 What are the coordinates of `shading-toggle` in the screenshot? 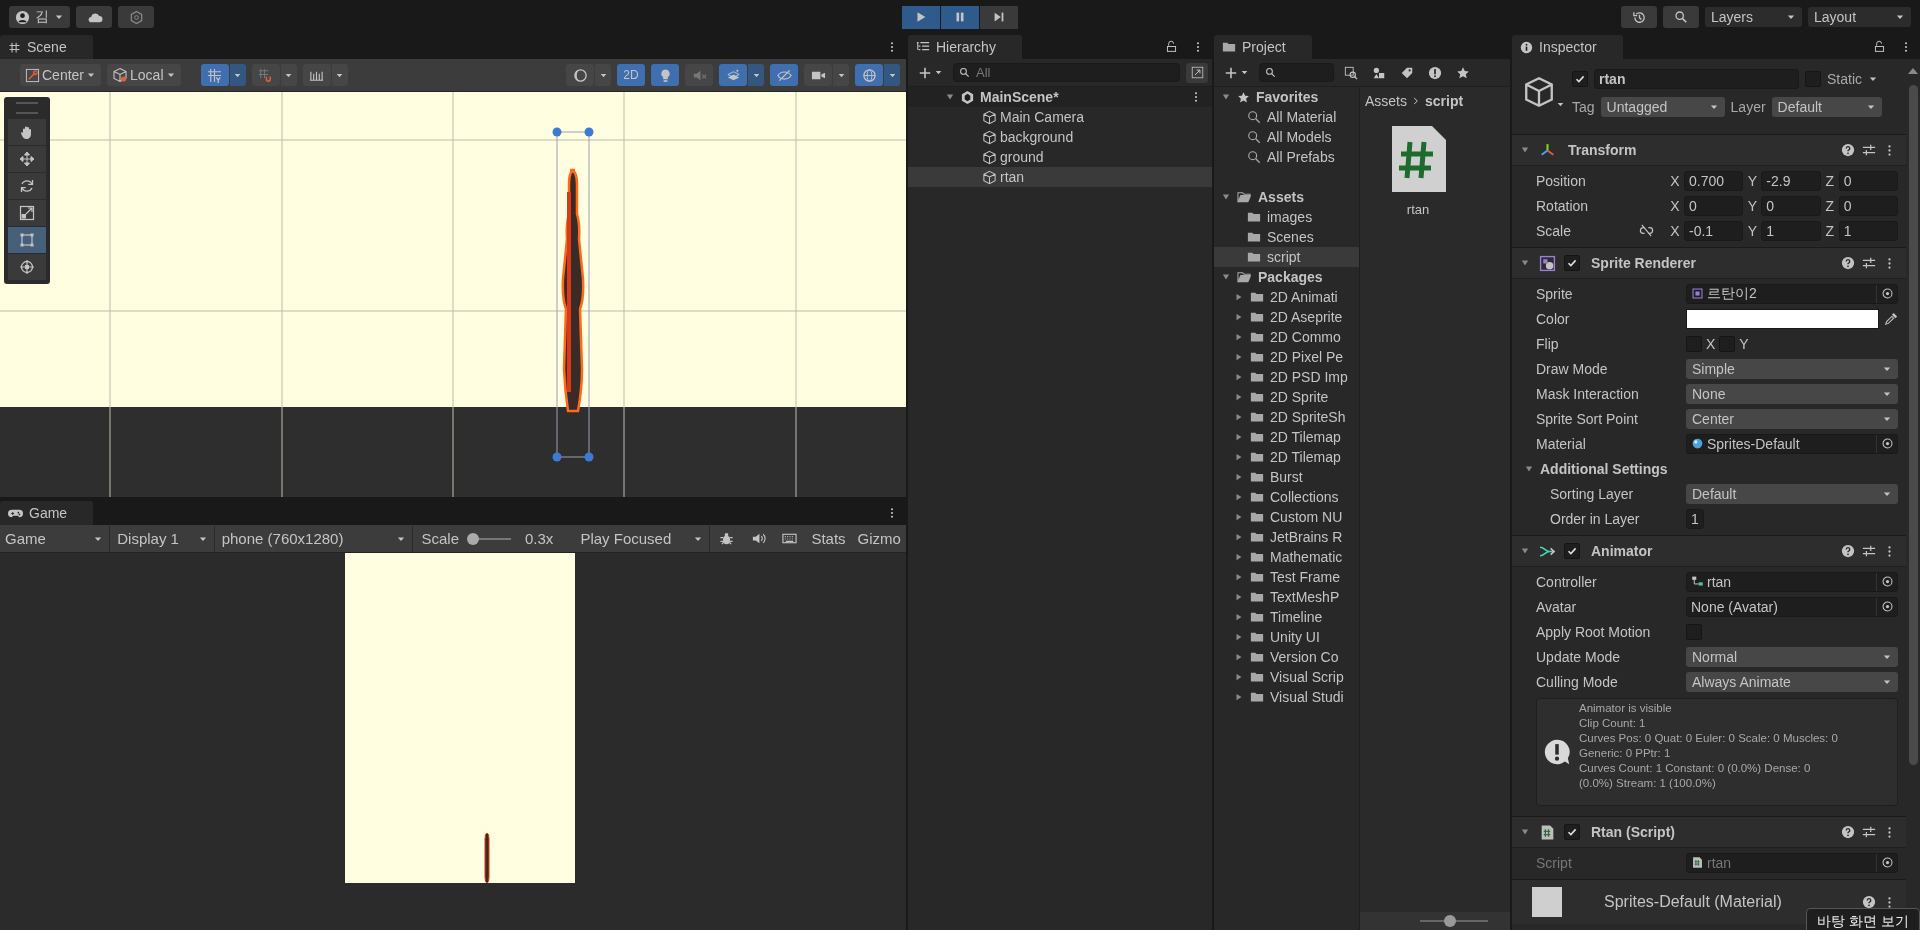 It's located at (580, 75).